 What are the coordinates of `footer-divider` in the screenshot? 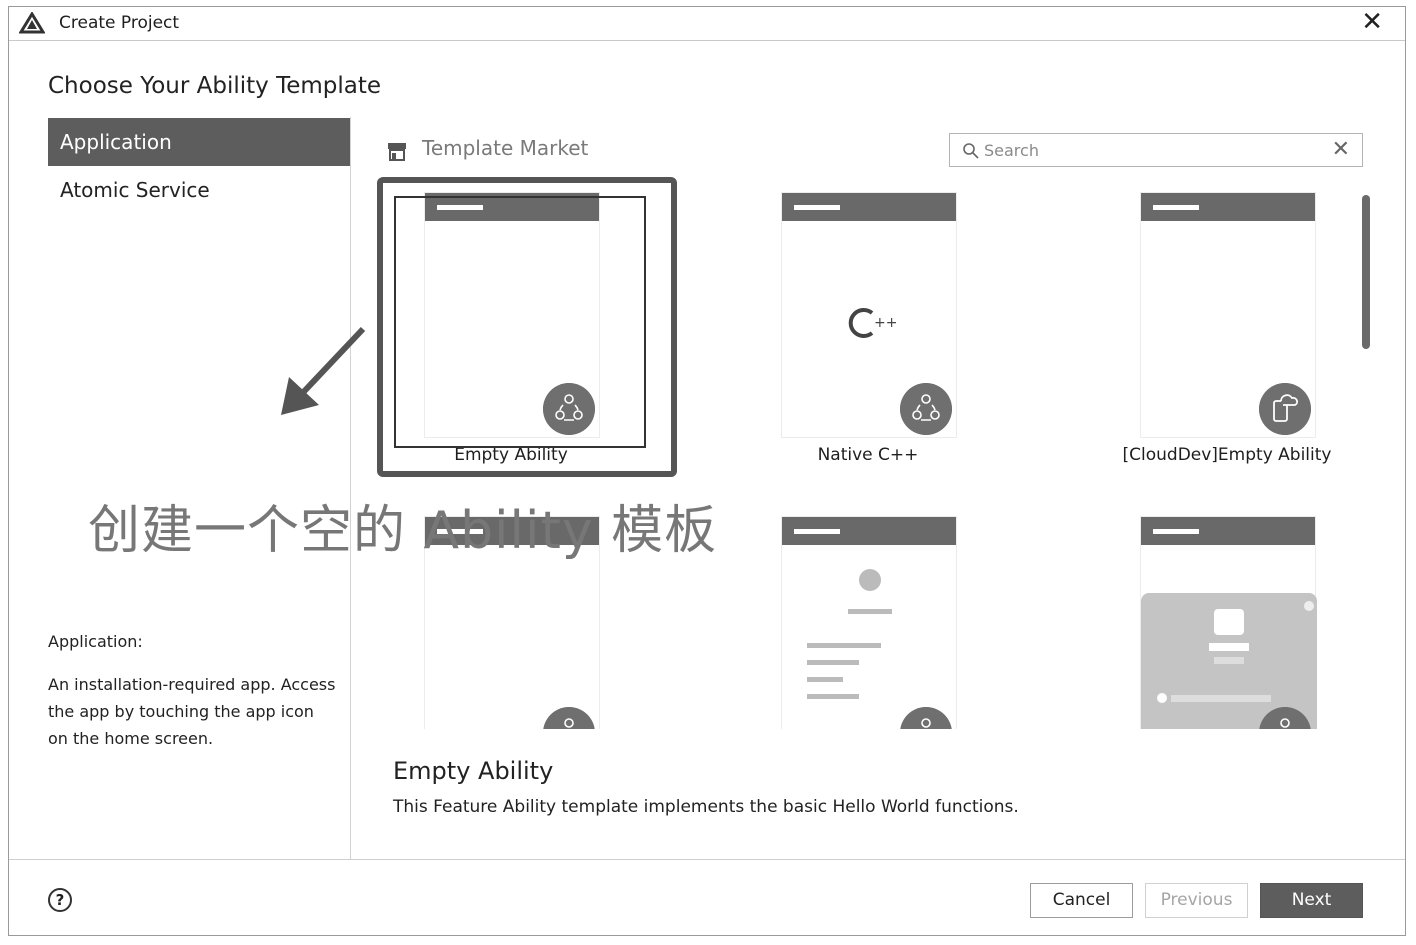 It's located at (707, 859).